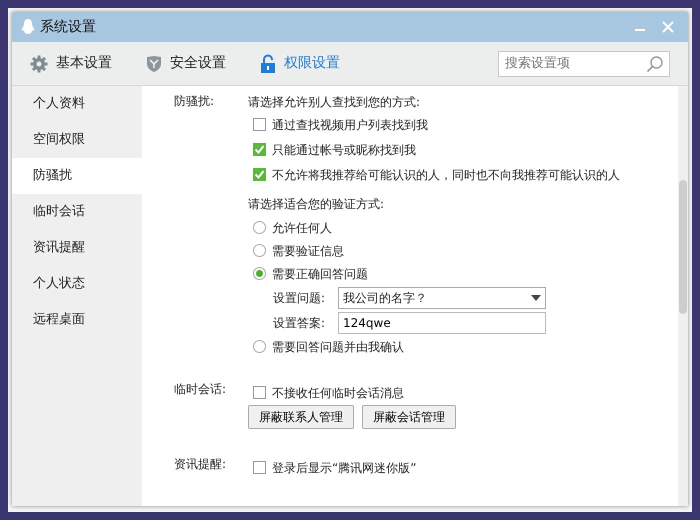  I want to click on sidebar-item: 空间权限, so click(77, 140).